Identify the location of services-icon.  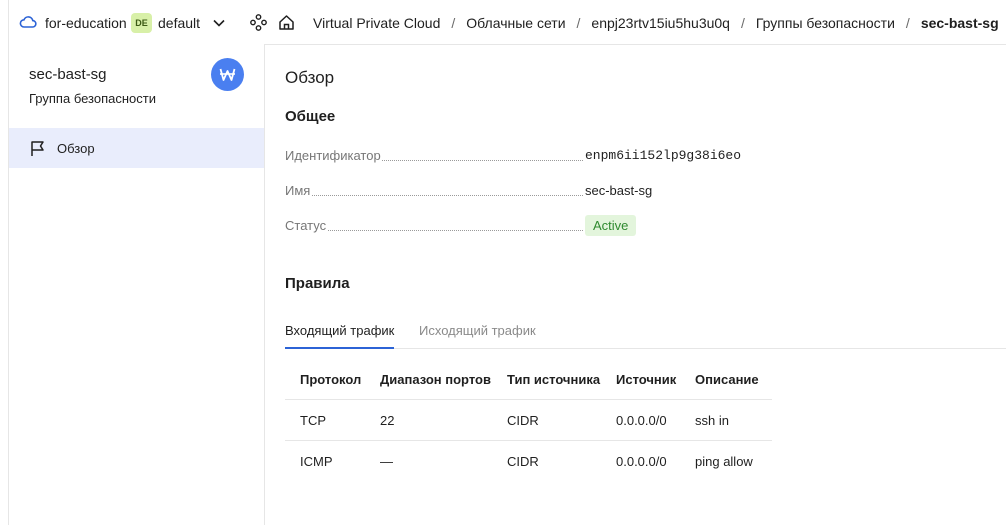
(258, 22).